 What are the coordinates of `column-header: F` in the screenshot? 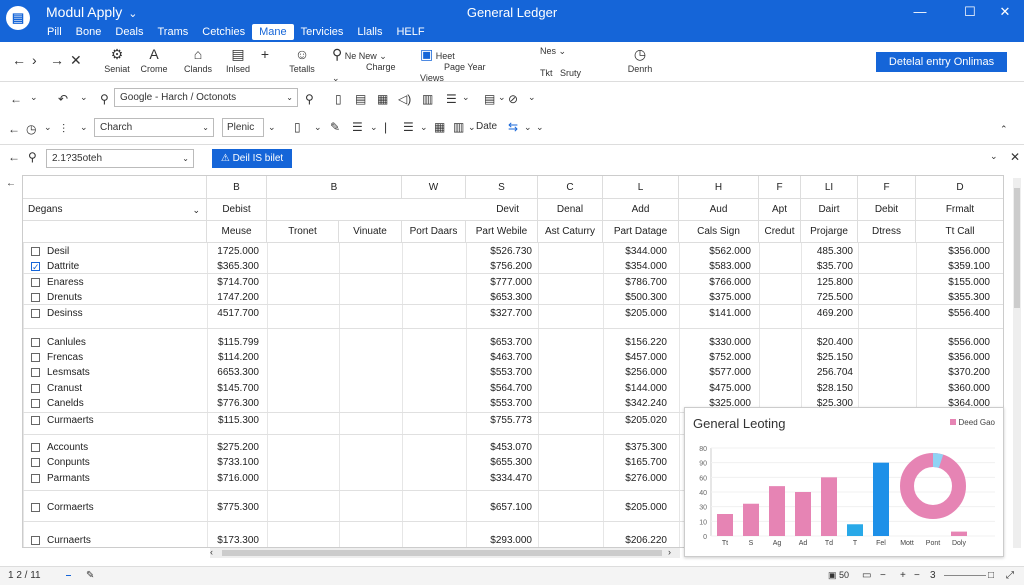 It's located at (780, 187).